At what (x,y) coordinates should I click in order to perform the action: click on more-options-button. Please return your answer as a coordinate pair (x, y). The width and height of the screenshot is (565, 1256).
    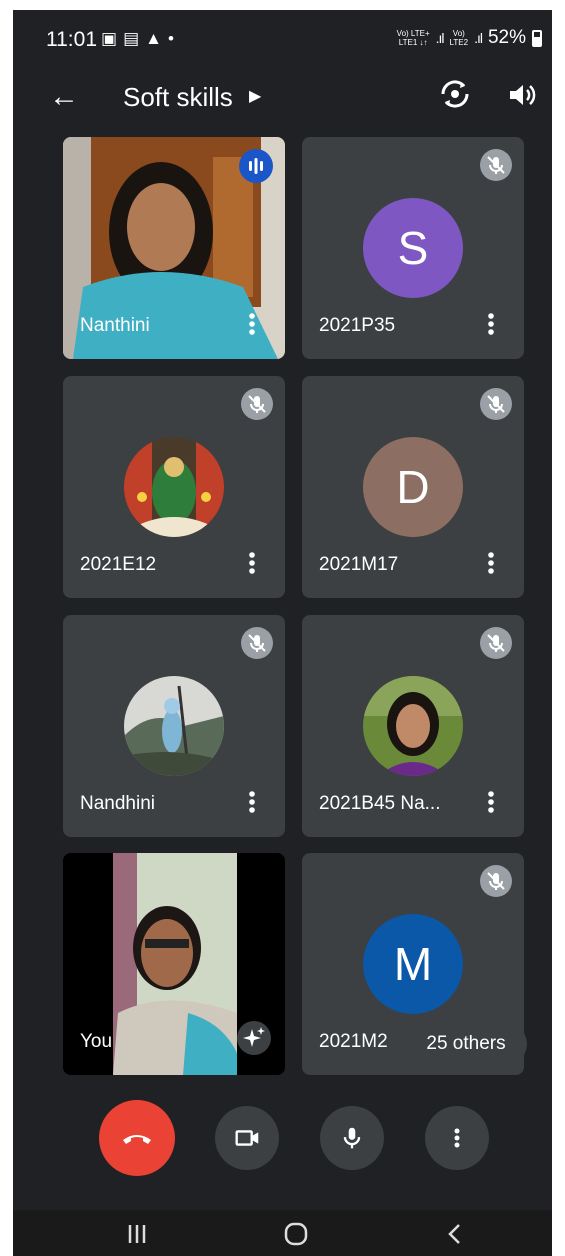
    Looking at the image, I should click on (457, 1138).